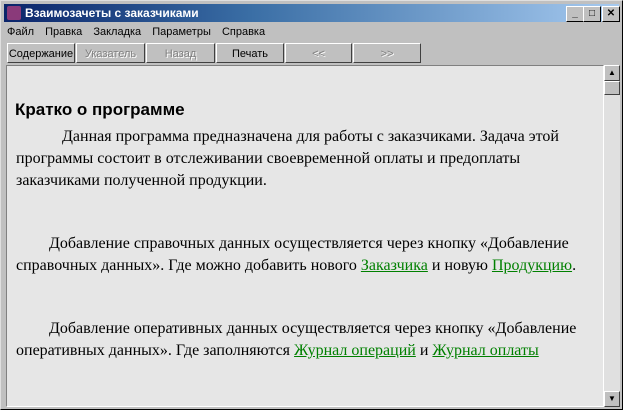 The height and width of the screenshot is (410, 623). I want to click on prev-button: <<, so click(318, 53).